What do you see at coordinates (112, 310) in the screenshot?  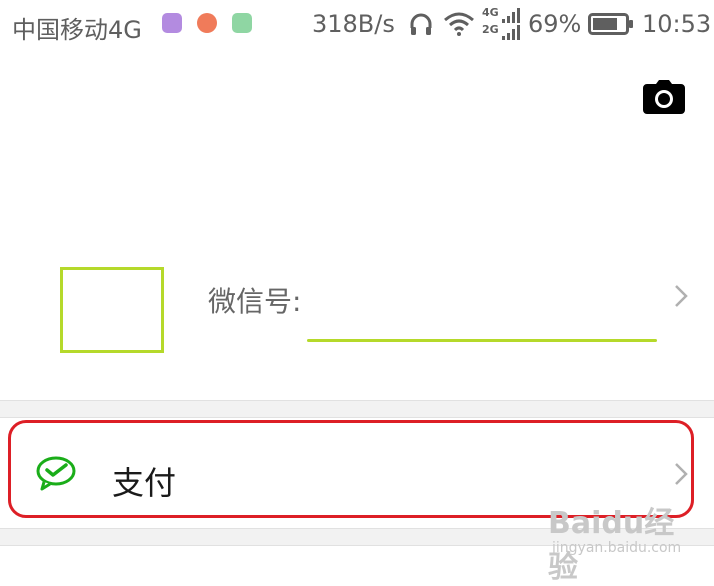 I see `avatar` at bounding box center [112, 310].